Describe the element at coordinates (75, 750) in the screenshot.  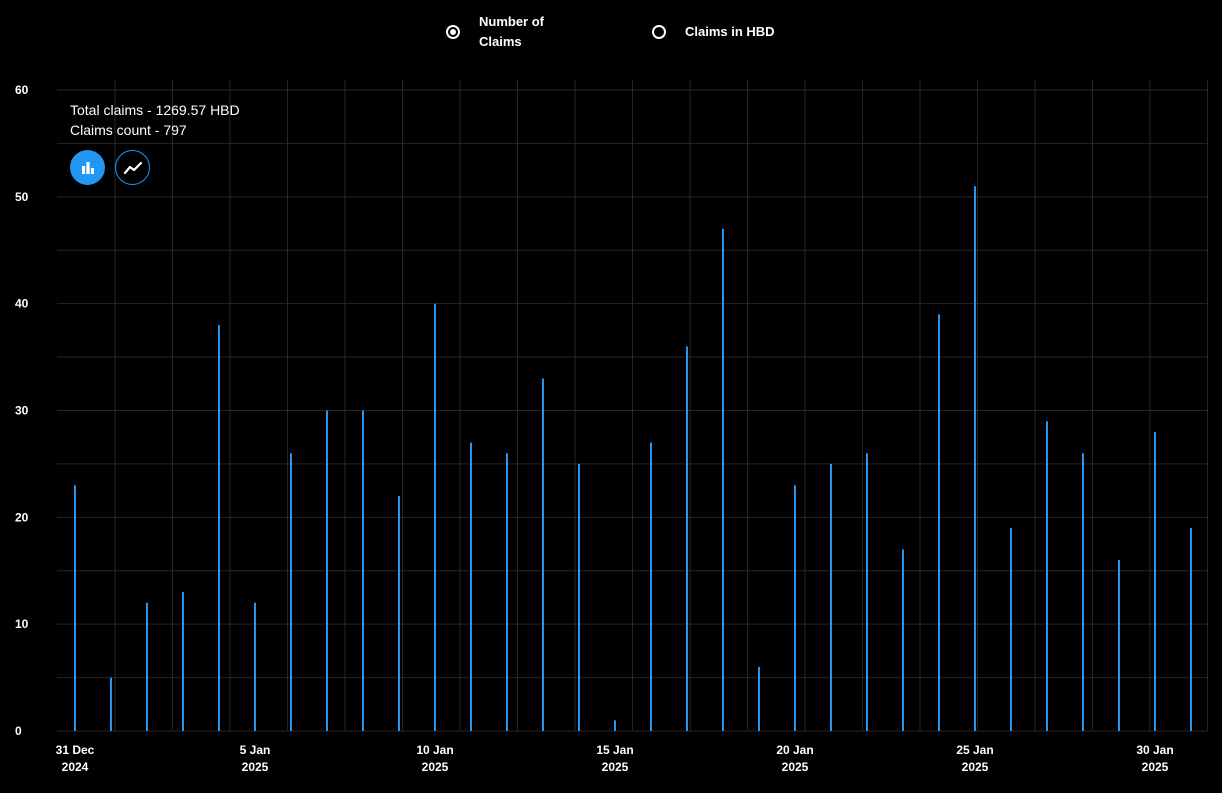
I see `x-tick-label: 31 Dec` at that location.